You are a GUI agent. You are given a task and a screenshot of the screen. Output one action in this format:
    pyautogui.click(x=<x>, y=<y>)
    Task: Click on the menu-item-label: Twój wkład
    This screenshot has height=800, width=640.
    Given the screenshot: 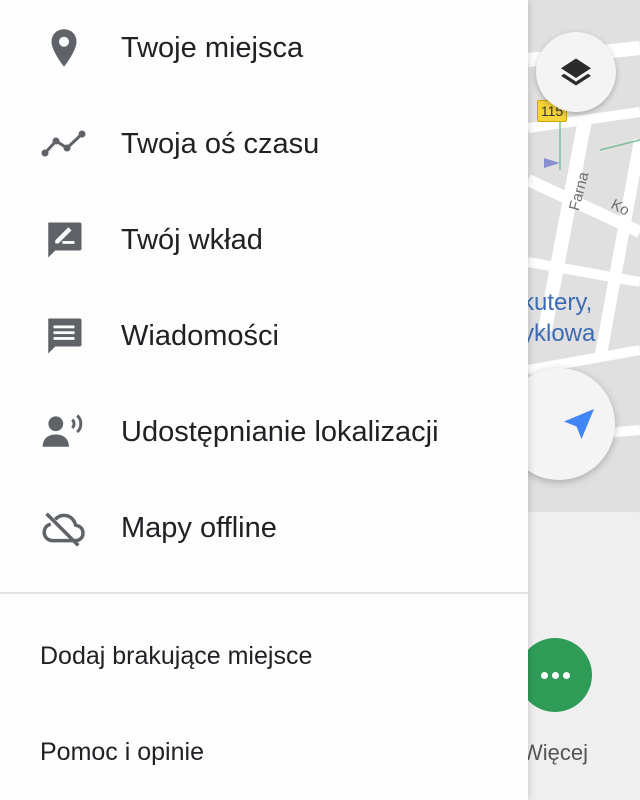 What is the action you would take?
    pyautogui.click(x=192, y=239)
    